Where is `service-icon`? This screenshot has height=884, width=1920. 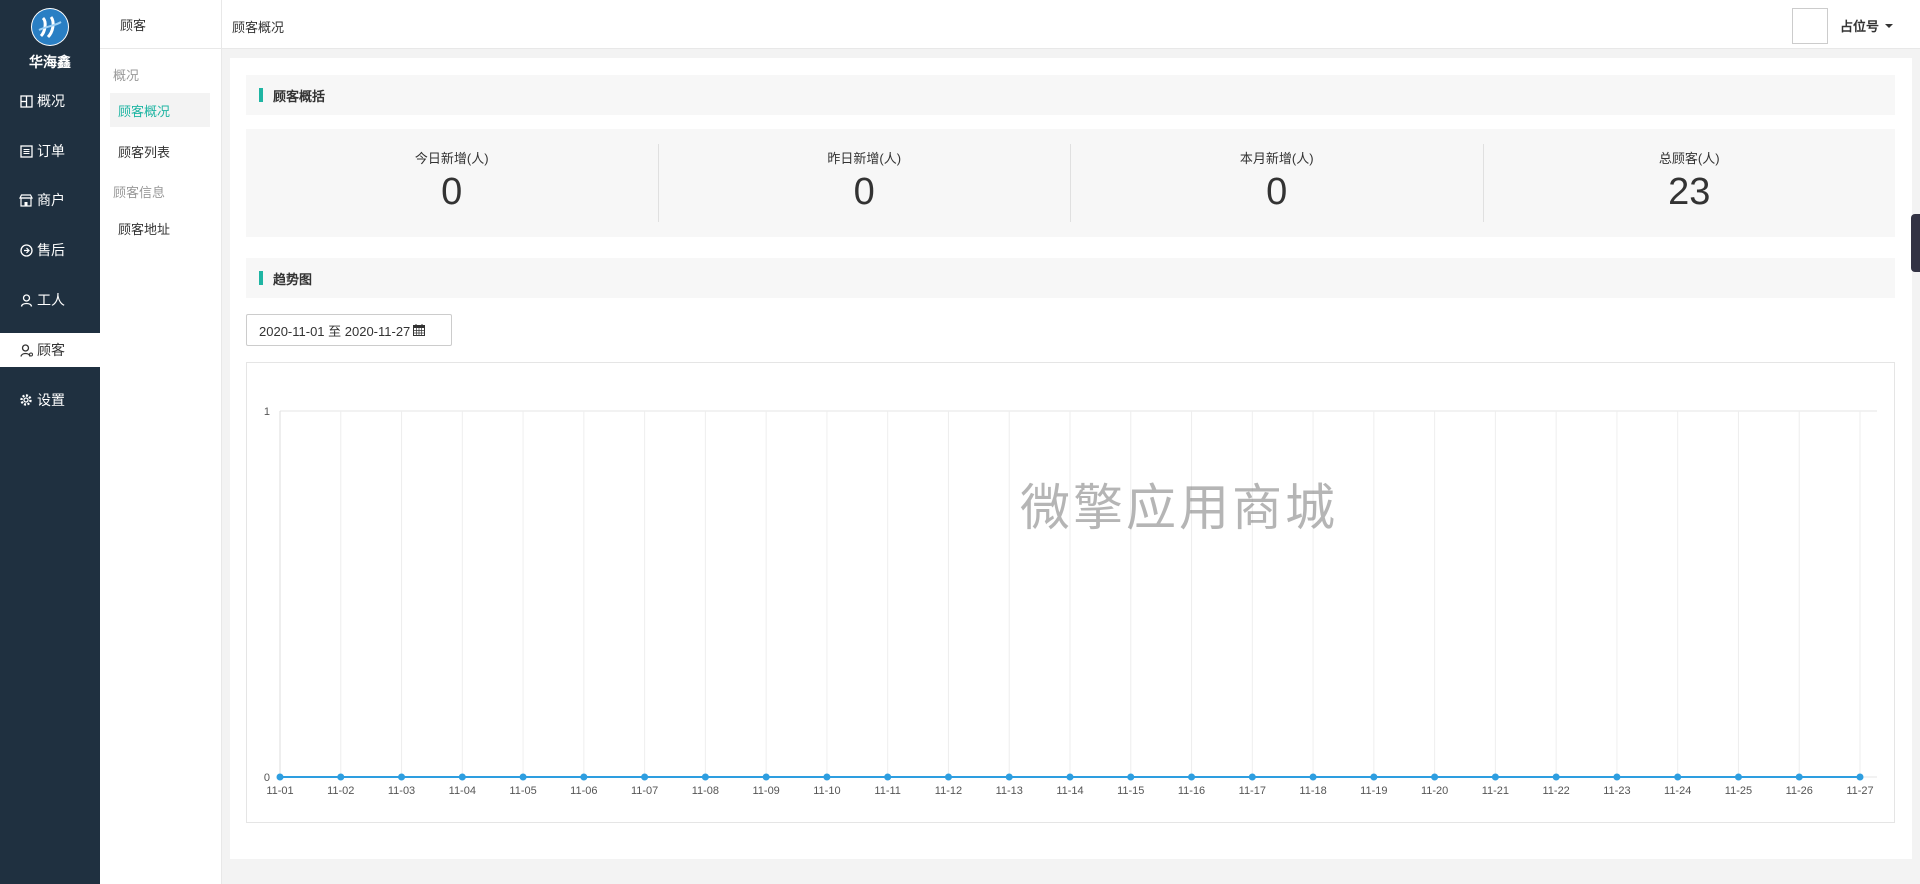 service-icon is located at coordinates (26, 250).